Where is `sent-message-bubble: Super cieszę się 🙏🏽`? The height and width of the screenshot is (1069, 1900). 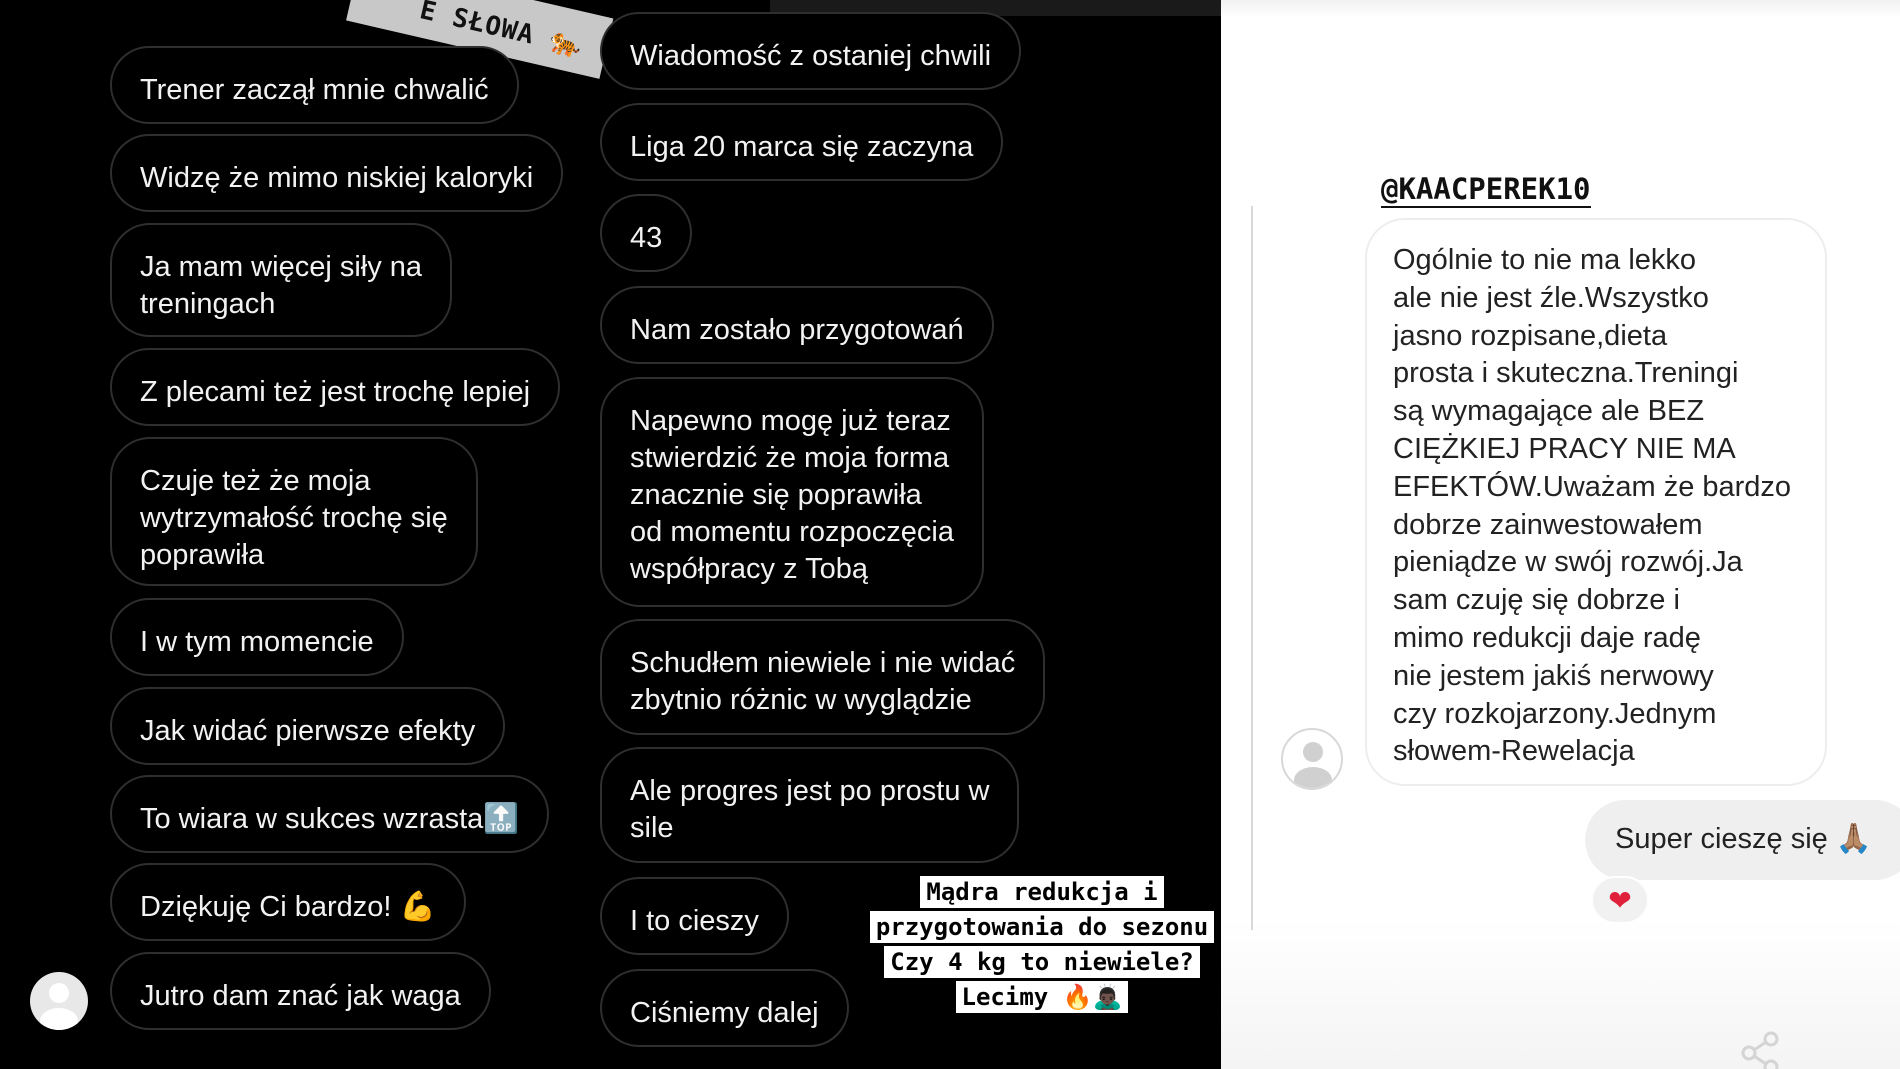
sent-message-bubble: Super cieszę się 🙏🏽 is located at coordinates (1742, 840).